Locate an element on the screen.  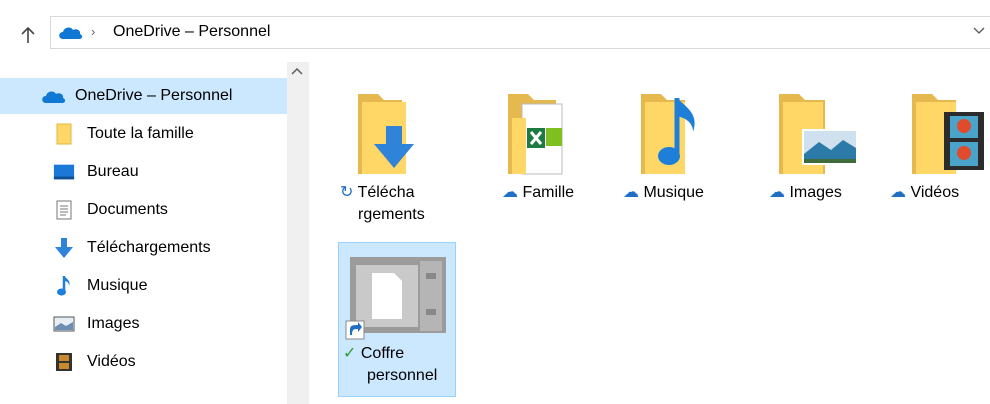
tile-label: Musique is located at coordinates (673, 192).